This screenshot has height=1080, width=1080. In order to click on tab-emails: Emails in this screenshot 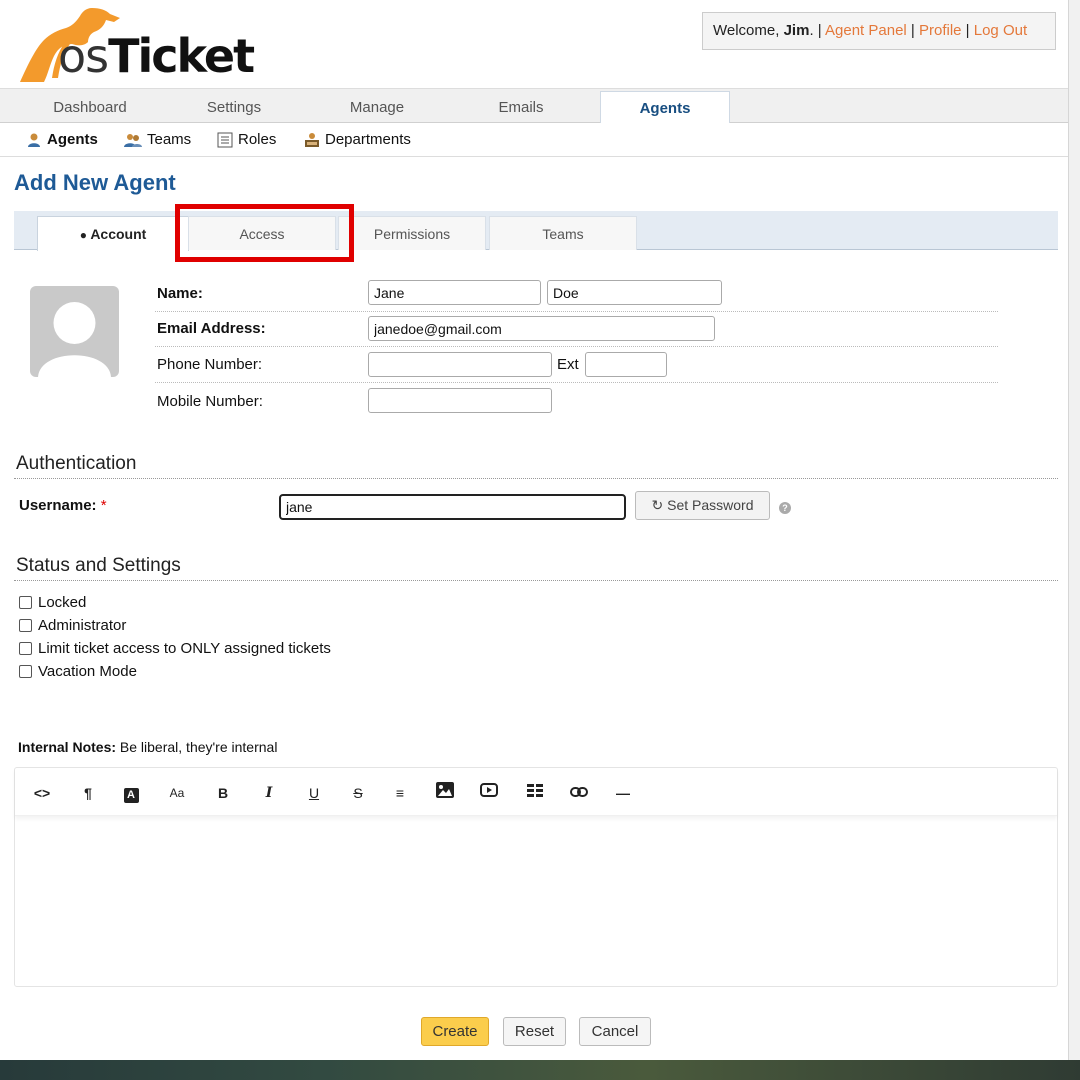, I will do `click(521, 106)`.